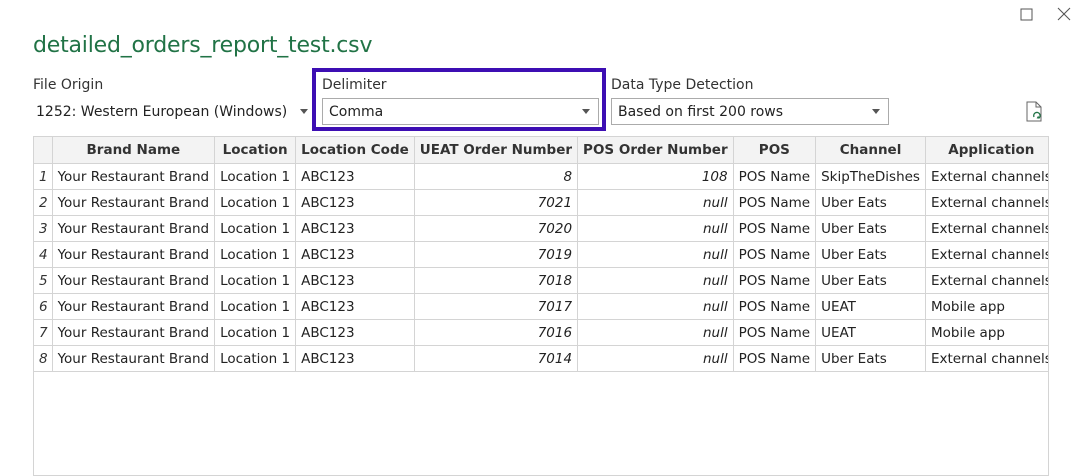 The image size is (1082, 476). Describe the element at coordinates (68, 85) in the screenshot. I see `file-origin-label: File Origin` at that location.